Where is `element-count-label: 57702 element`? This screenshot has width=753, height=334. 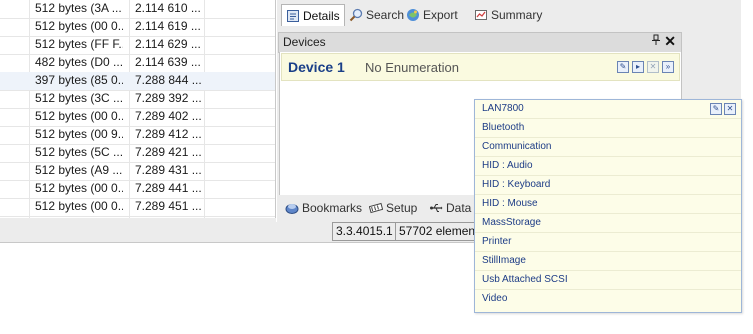
element-count-label: 57702 element is located at coordinates (436, 231).